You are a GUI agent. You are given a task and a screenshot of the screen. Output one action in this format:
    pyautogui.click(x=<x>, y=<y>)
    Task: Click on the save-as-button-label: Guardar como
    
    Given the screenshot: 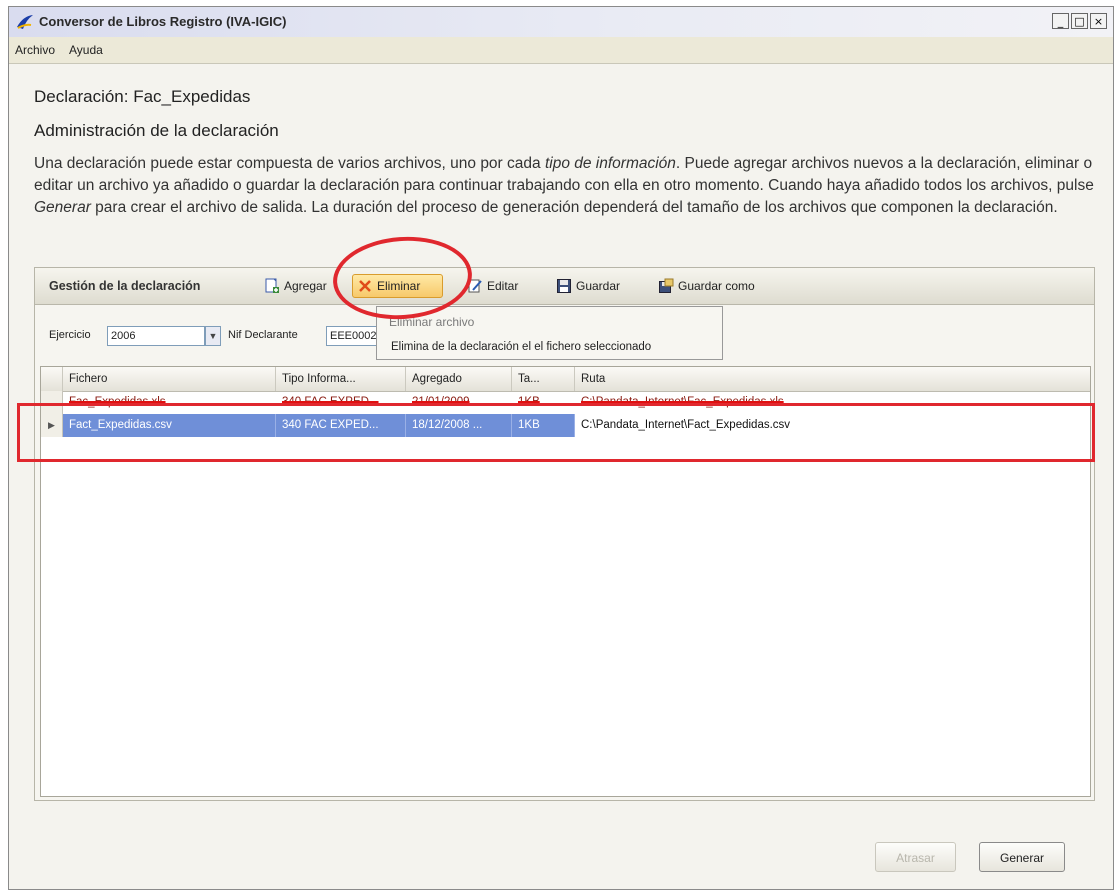 What is the action you would take?
    pyautogui.click(x=716, y=286)
    